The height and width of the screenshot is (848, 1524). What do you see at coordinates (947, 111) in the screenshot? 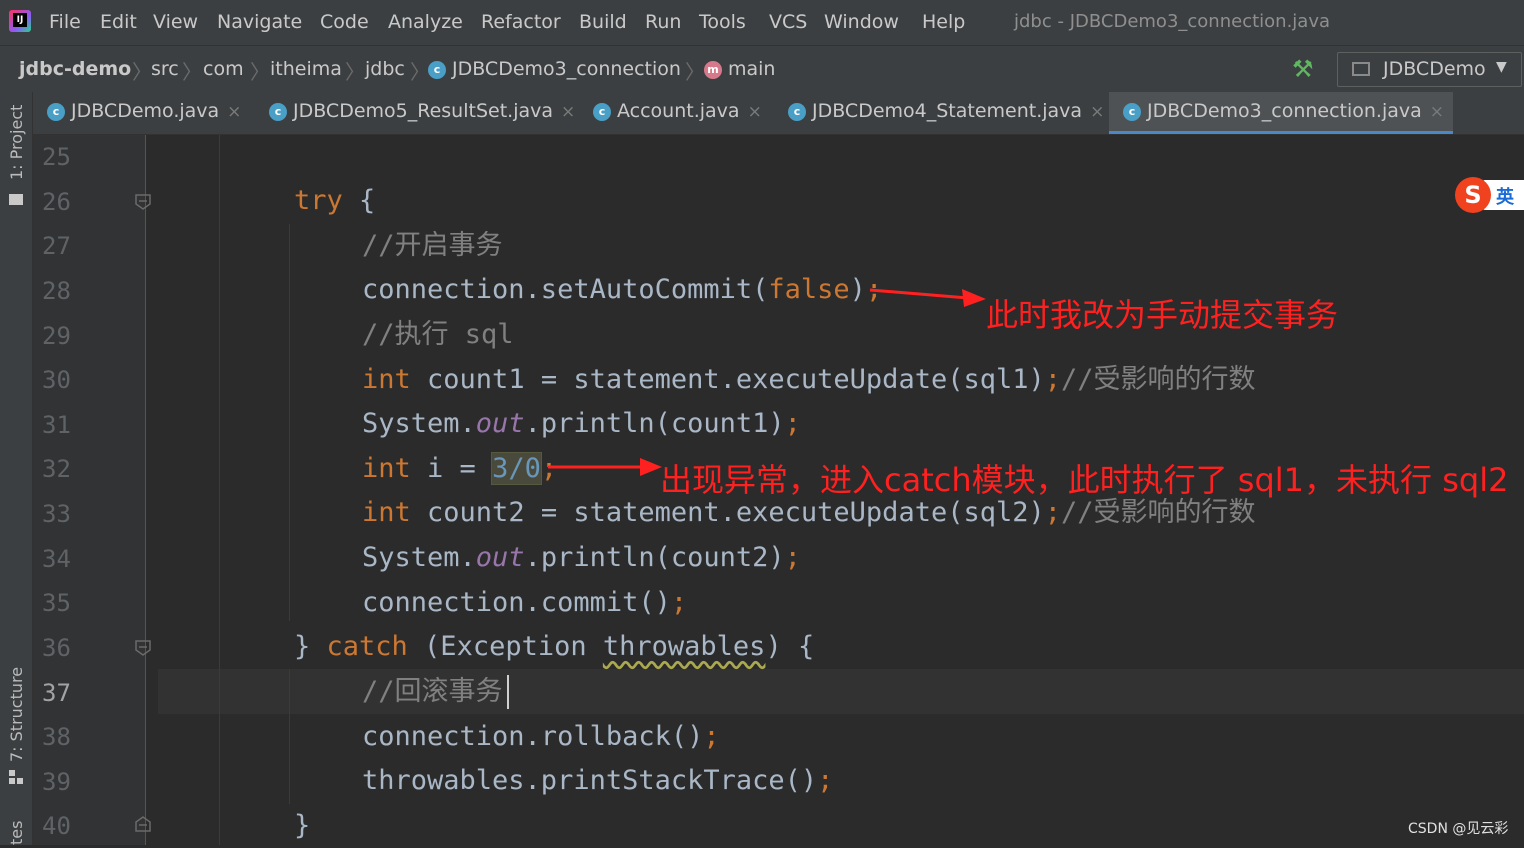
I see `tab-label: JDBCDemo4_Statement.java` at bounding box center [947, 111].